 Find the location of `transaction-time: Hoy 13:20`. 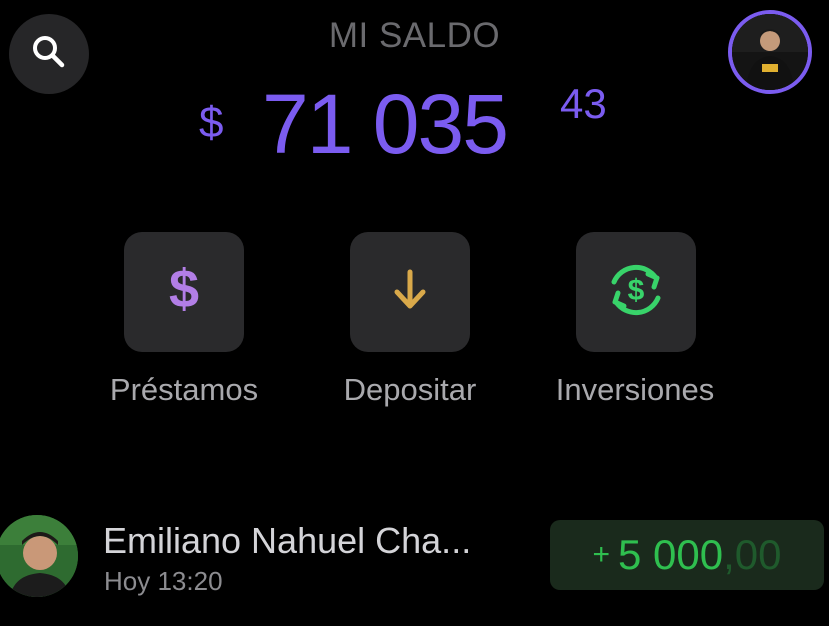

transaction-time: Hoy 13:20 is located at coordinates (163, 581).